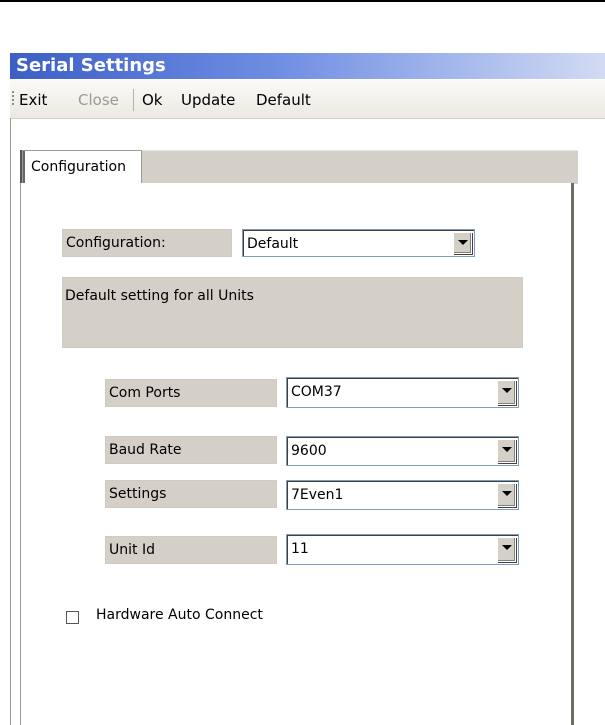 Image resolution: width=605 pixels, height=725 pixels. Describe the element at coordinates (402, 392) in the screenshot. I see `com-ports-select: COM37` at that location.